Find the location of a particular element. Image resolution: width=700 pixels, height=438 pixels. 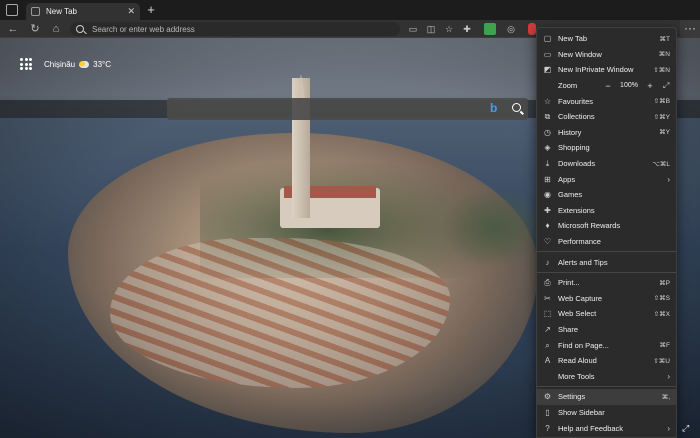

print-icon: ⎙ is located at coordinates (547, 283).